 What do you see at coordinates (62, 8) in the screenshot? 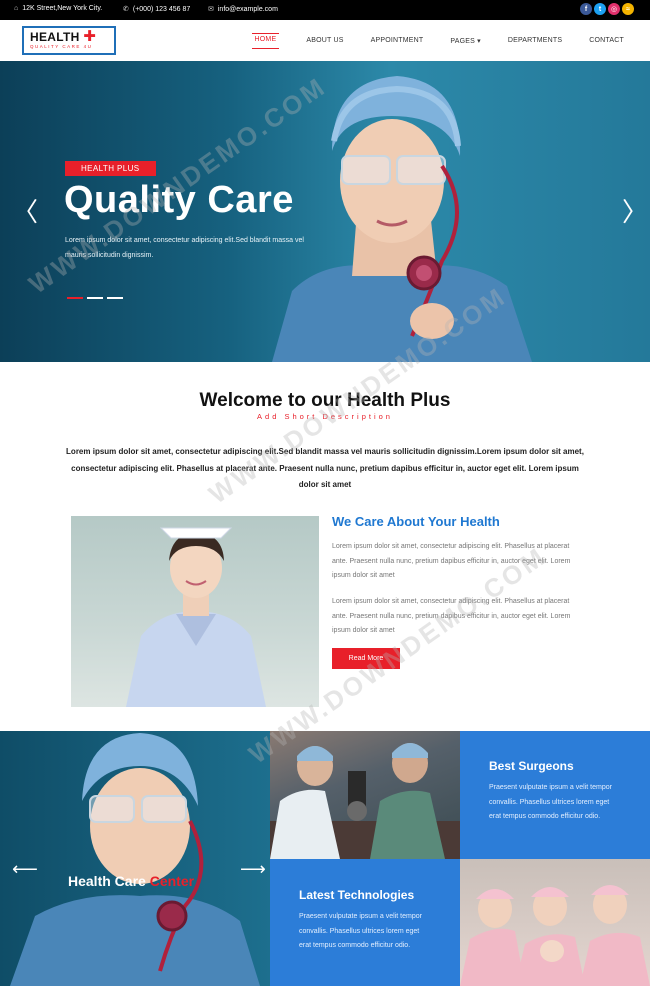
I see `address-text: 12K Street,New York City.` at bounding box center [62, 8].